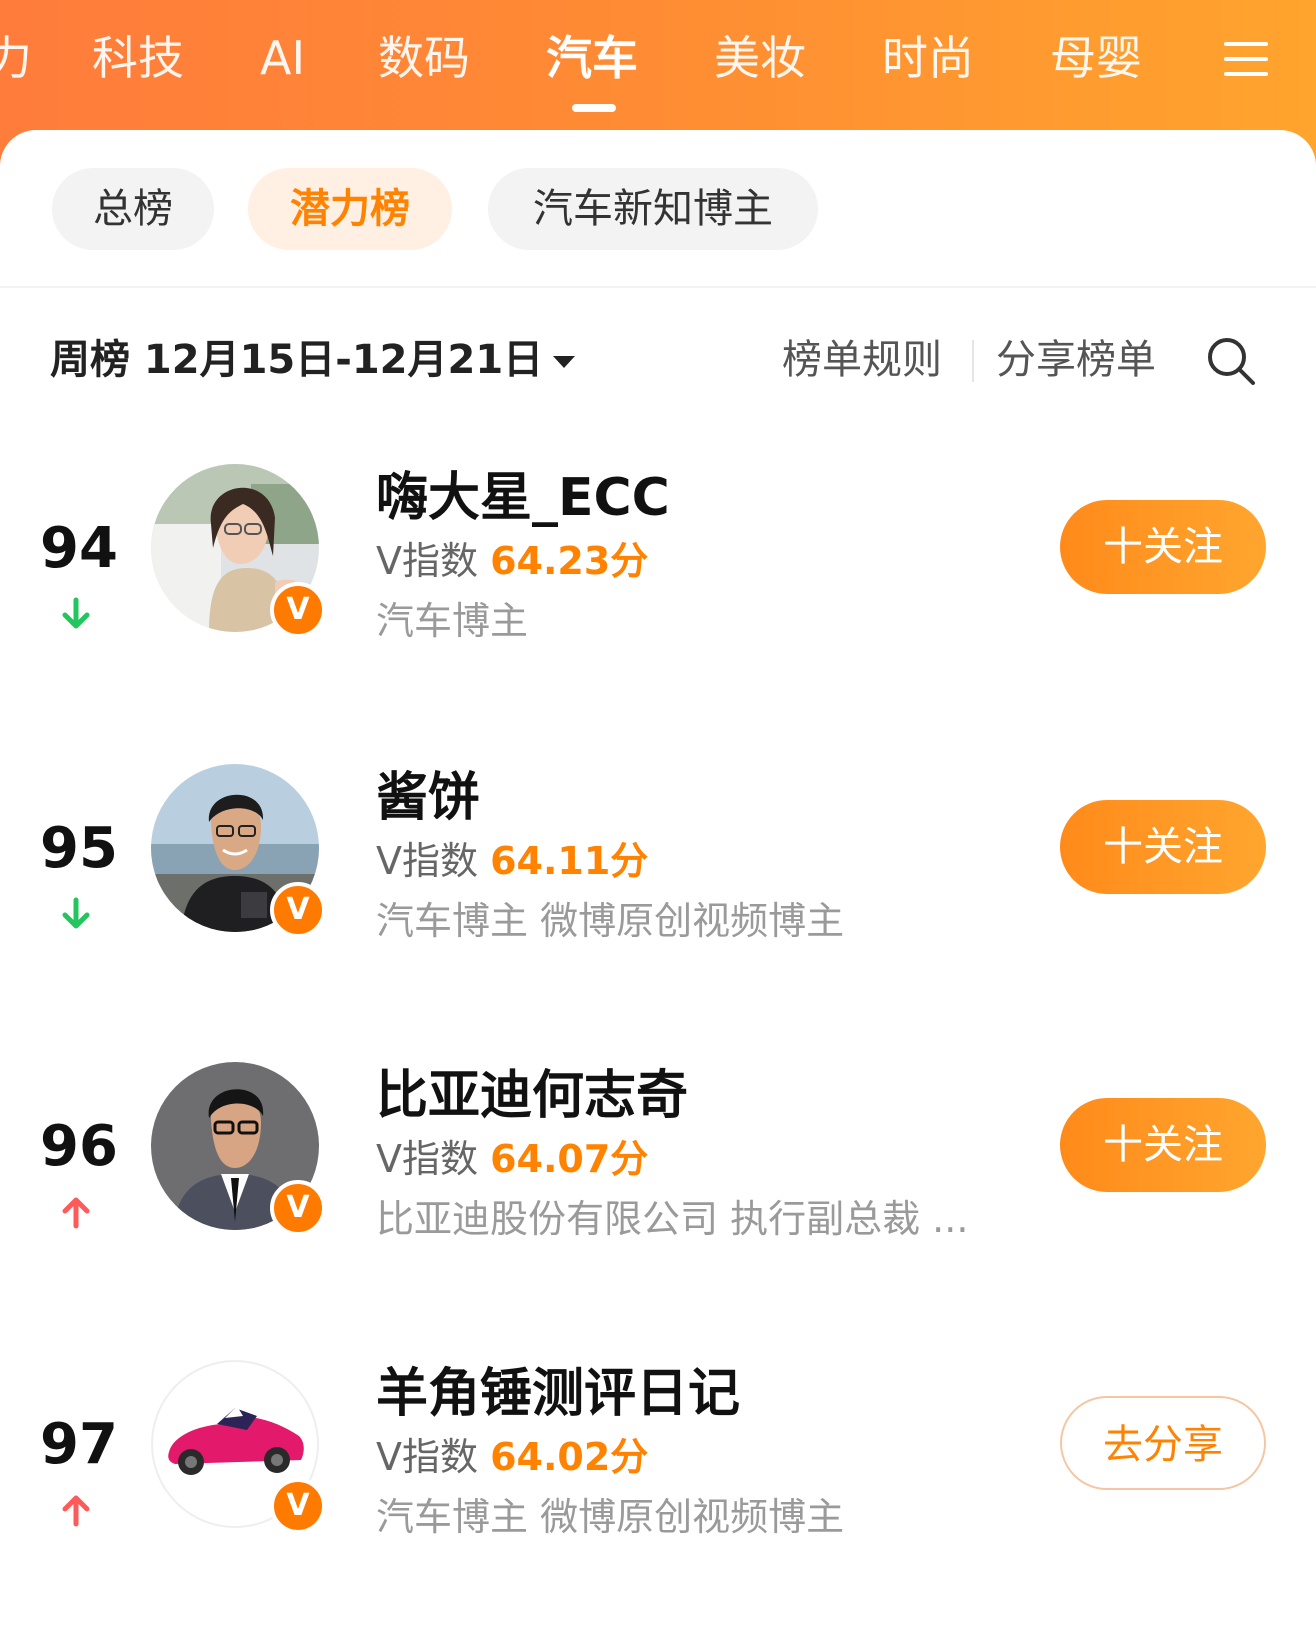  I want to click on v-index: V指数 64.11分, so click(512, 861).